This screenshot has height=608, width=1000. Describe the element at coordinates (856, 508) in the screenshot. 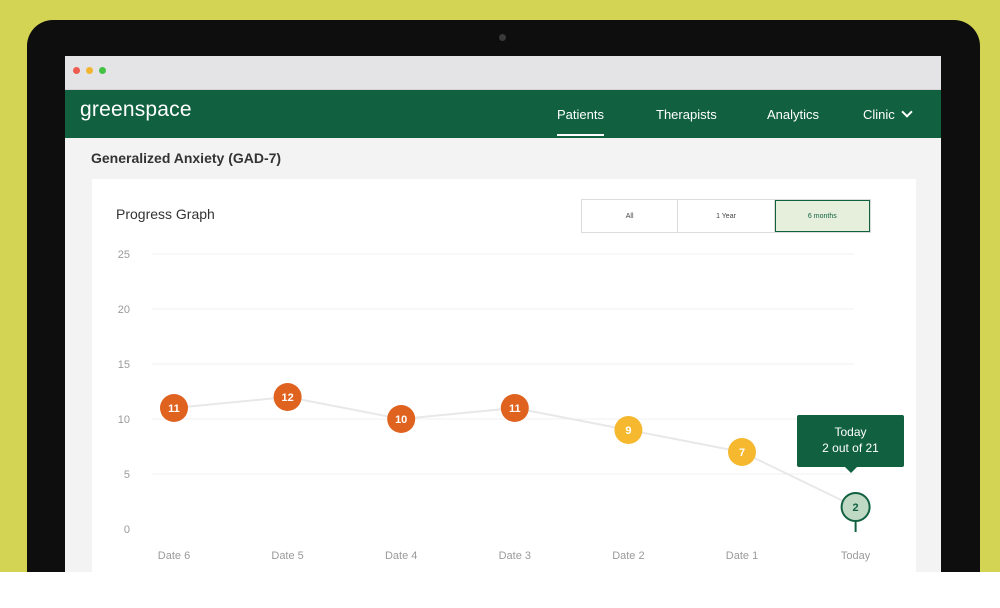

I see `data-point-label: 2` at that location.